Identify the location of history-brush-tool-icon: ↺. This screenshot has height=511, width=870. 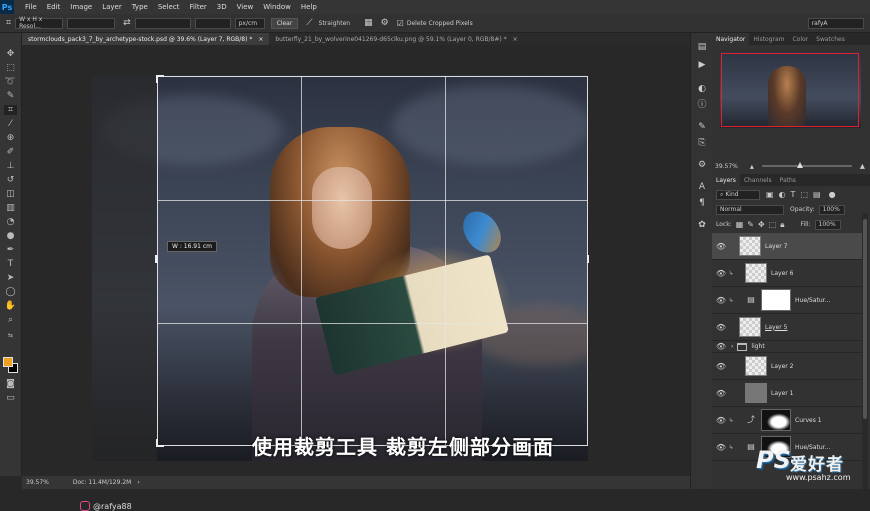
(10, 180).